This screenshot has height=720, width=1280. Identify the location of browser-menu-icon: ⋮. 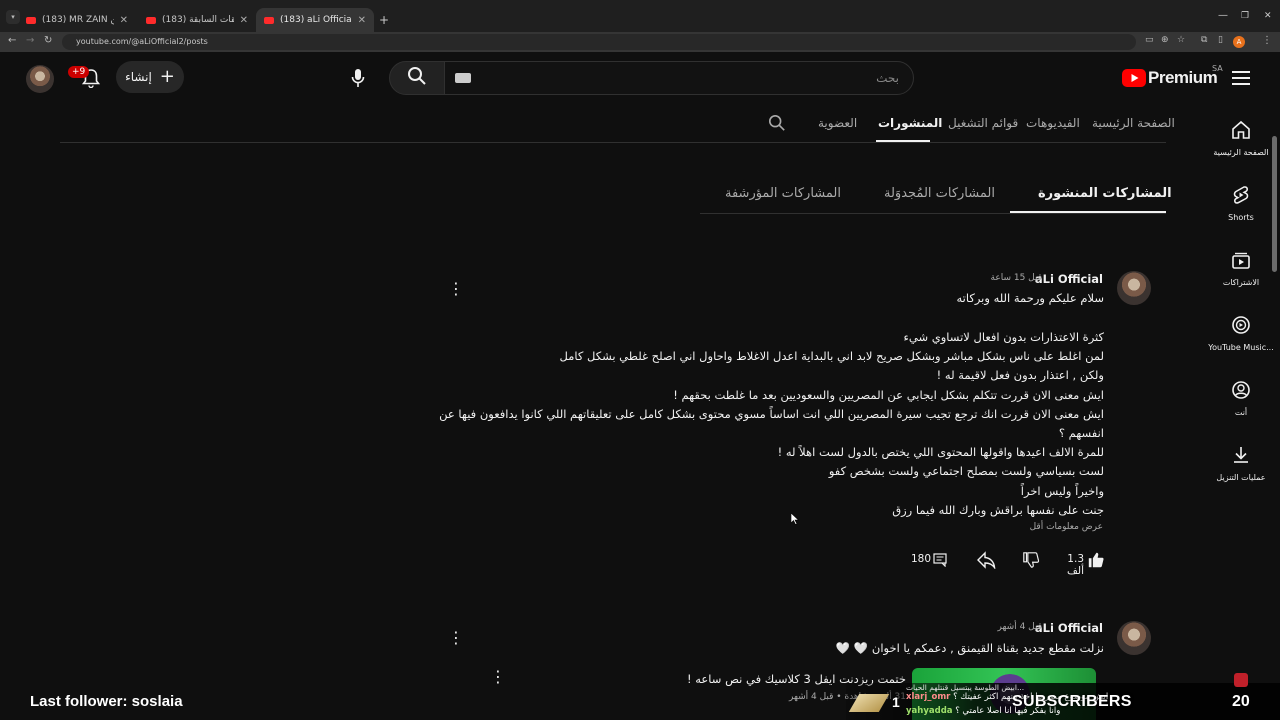
(1267, 40).